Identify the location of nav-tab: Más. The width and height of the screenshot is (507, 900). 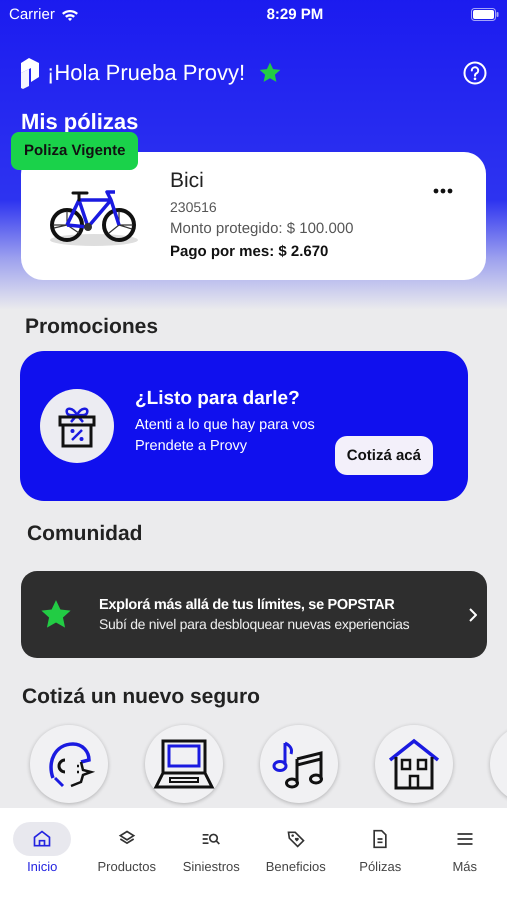
(464, 848).